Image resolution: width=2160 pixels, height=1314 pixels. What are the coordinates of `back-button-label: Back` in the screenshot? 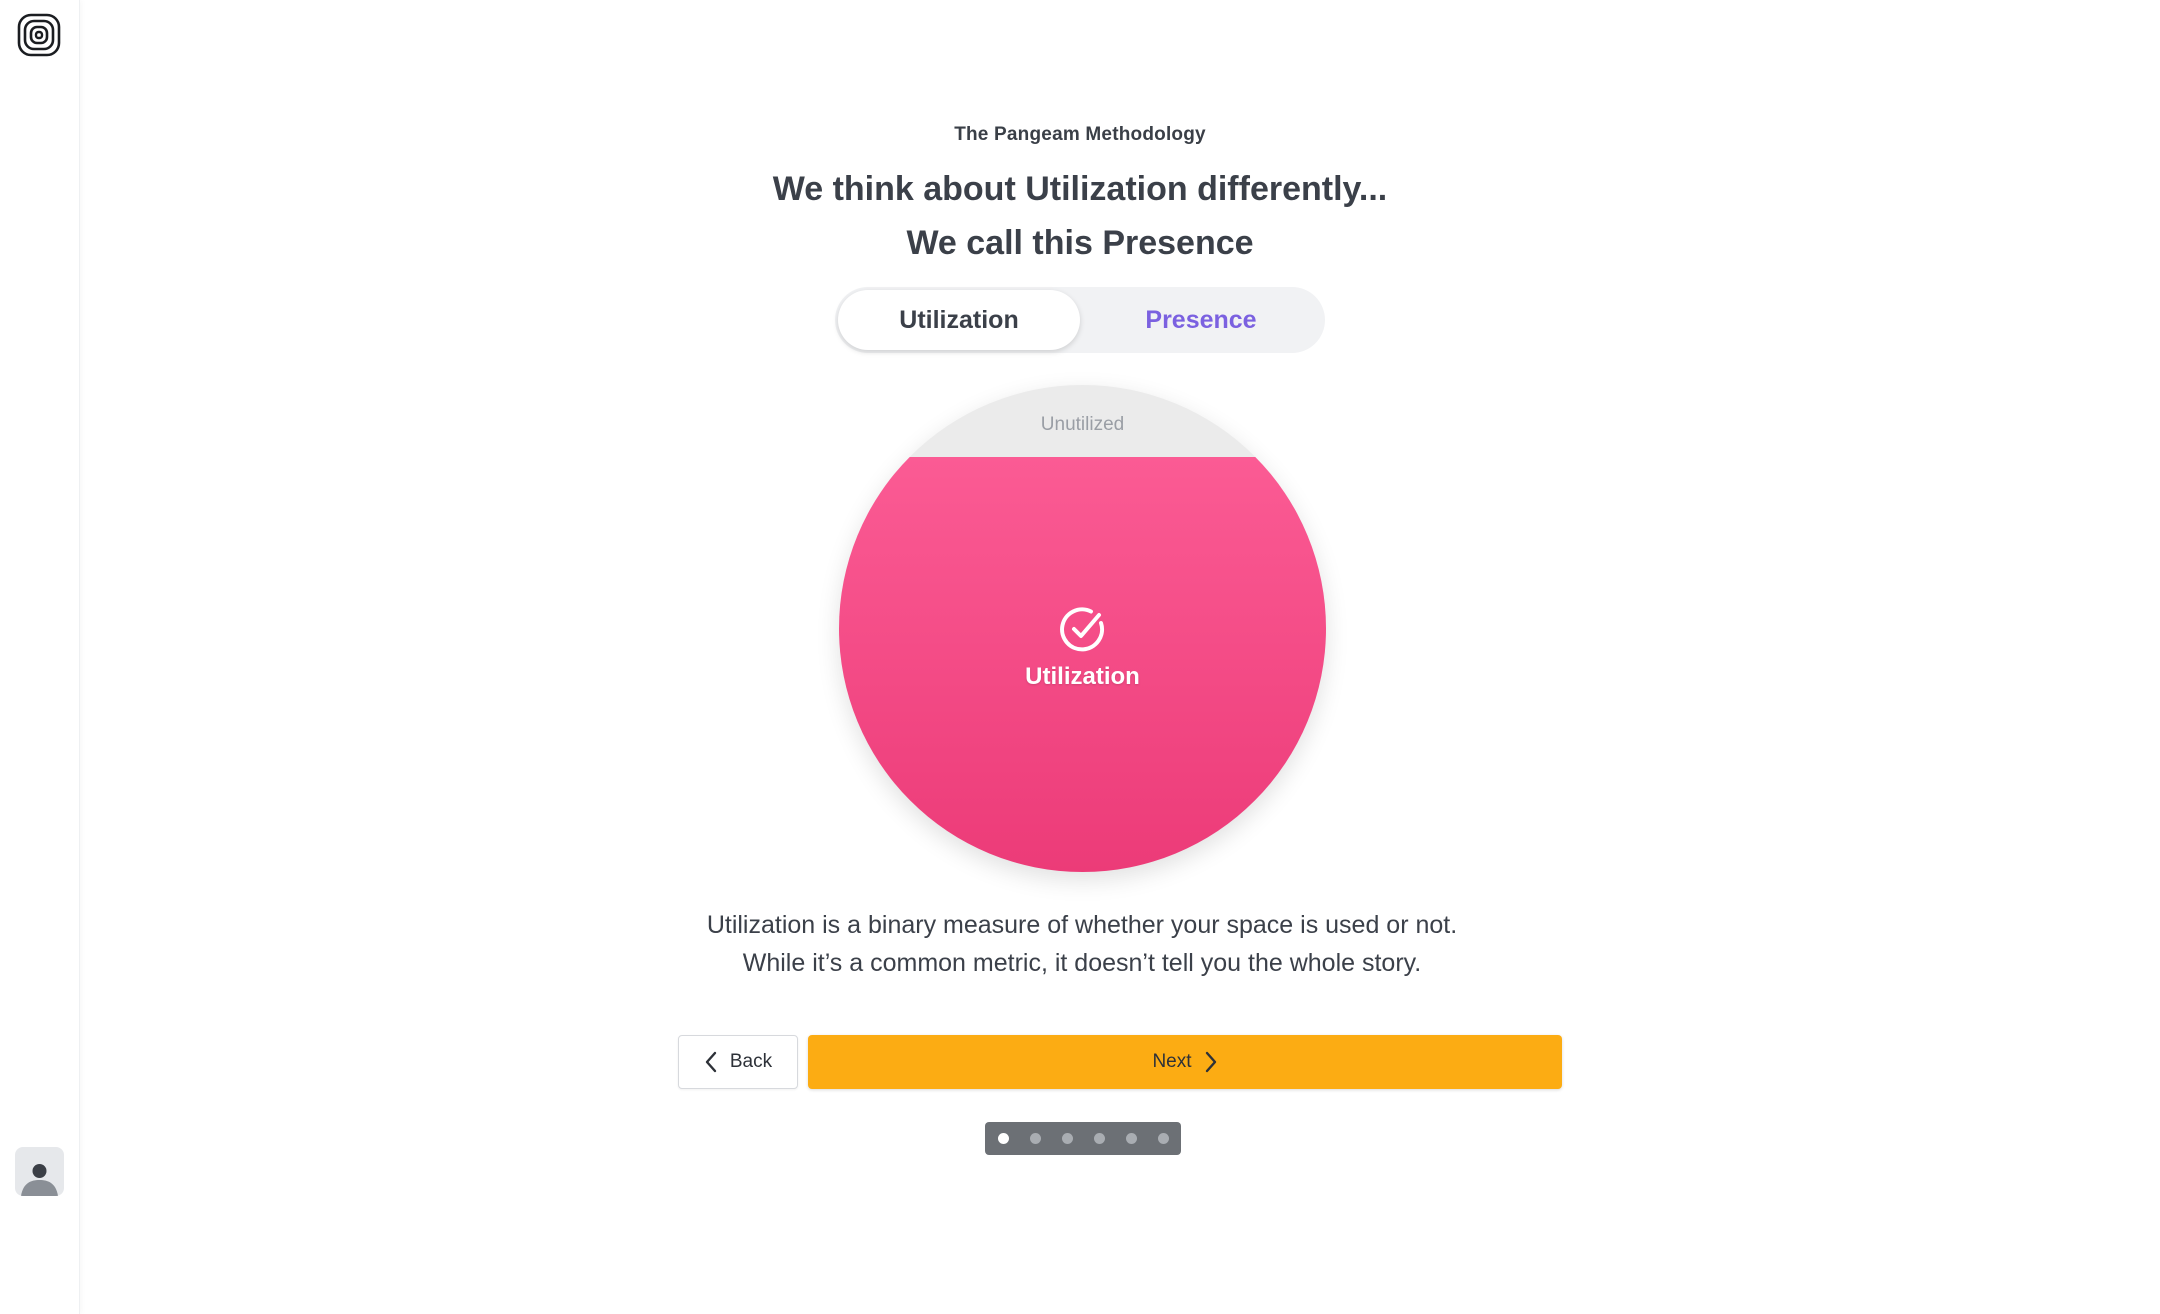 It's located at (751, 1061).